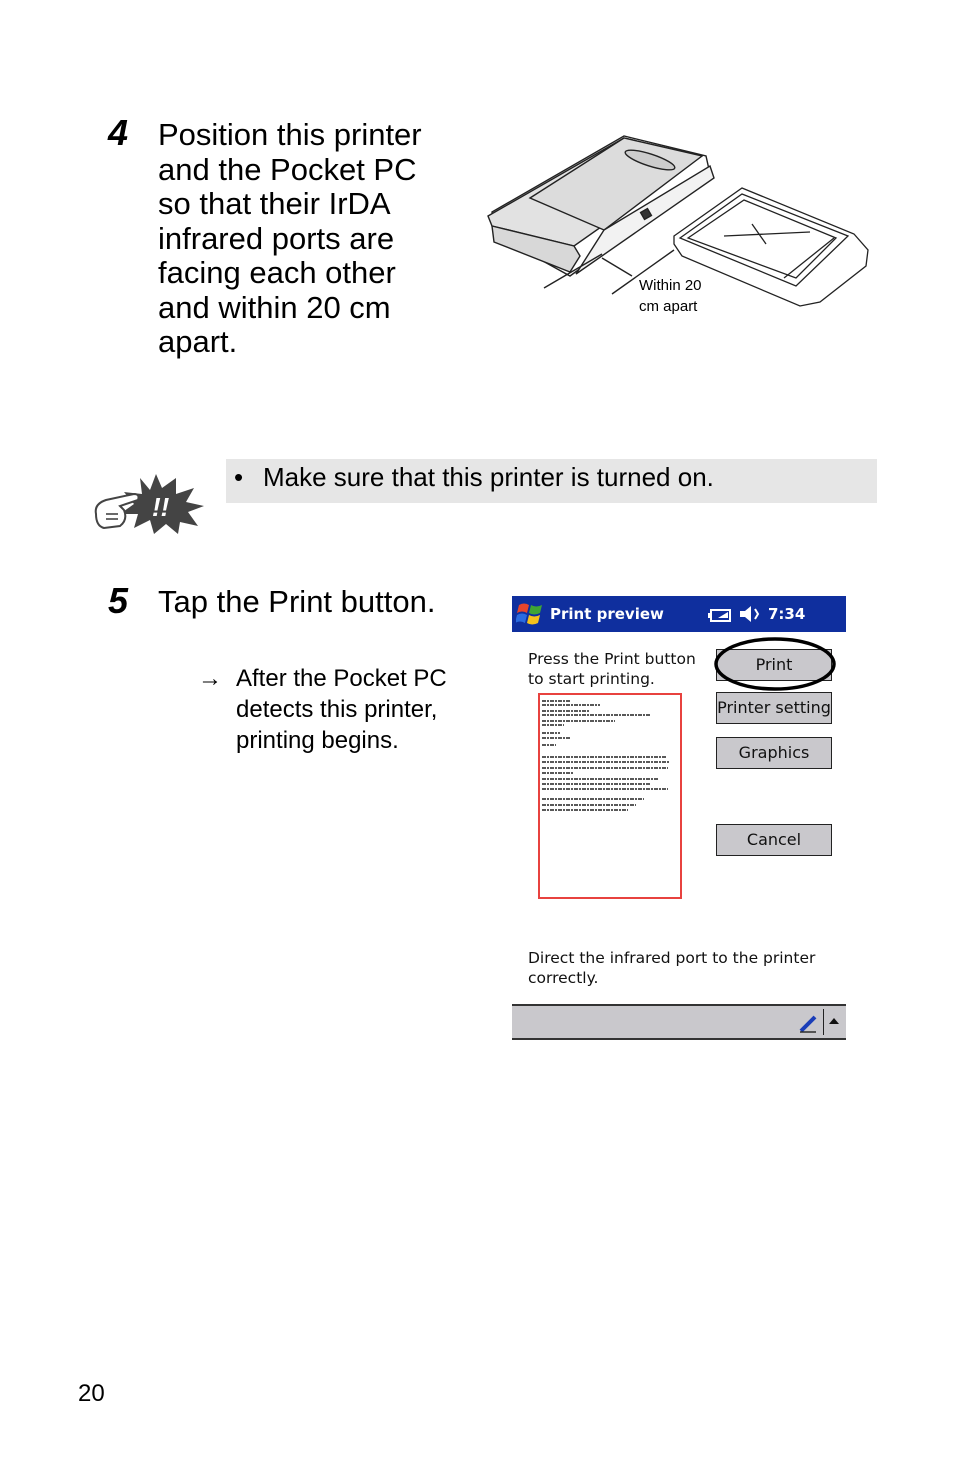 The height and width of the screenshot is (1458, 954). Describe the element at coordinates (210, 678) in the screenshot. I see `result-arrow-icon: →` at that location.